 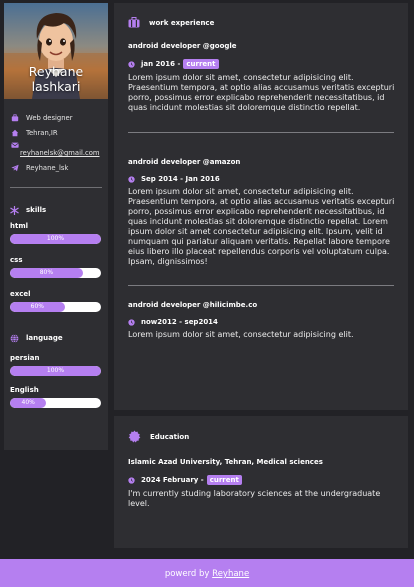 What do you see at coordinates (56, 365) in the screenshot?
I see `language-persian: persian 100%` at bounding box center [56, 365].